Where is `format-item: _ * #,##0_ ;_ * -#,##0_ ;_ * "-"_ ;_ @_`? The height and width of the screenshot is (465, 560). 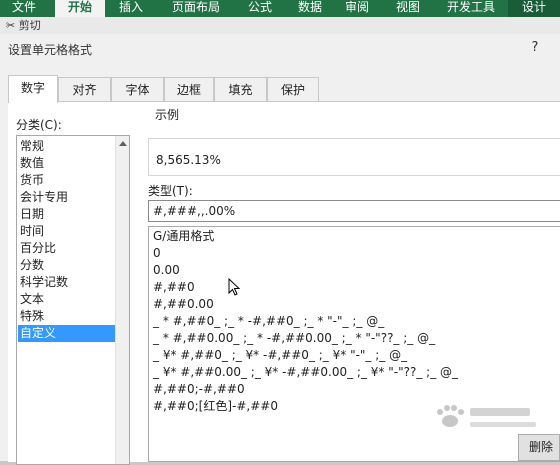 format-item: _ * #,##0_ ;_ * -#,##0_ ;_ * "-"_ ;_ @_ is located at coordinates (268, 321).